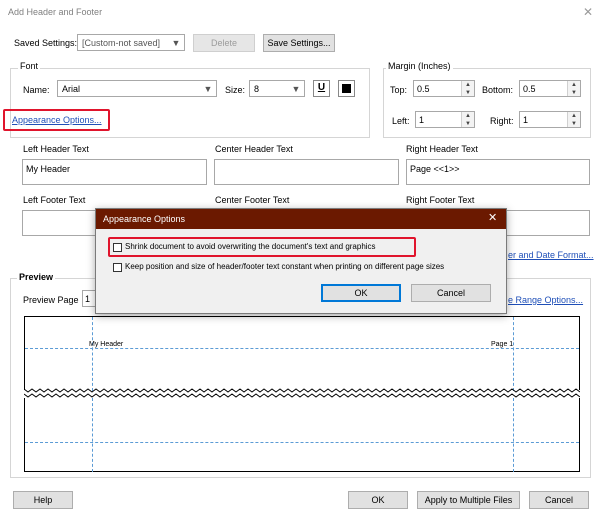 This screenshot has height=520, width=600. What do you see at coordinates (451, 293) in the screenshot?
I see `dialog-cancel-button: Cancel` at bounding box center [451, 293].